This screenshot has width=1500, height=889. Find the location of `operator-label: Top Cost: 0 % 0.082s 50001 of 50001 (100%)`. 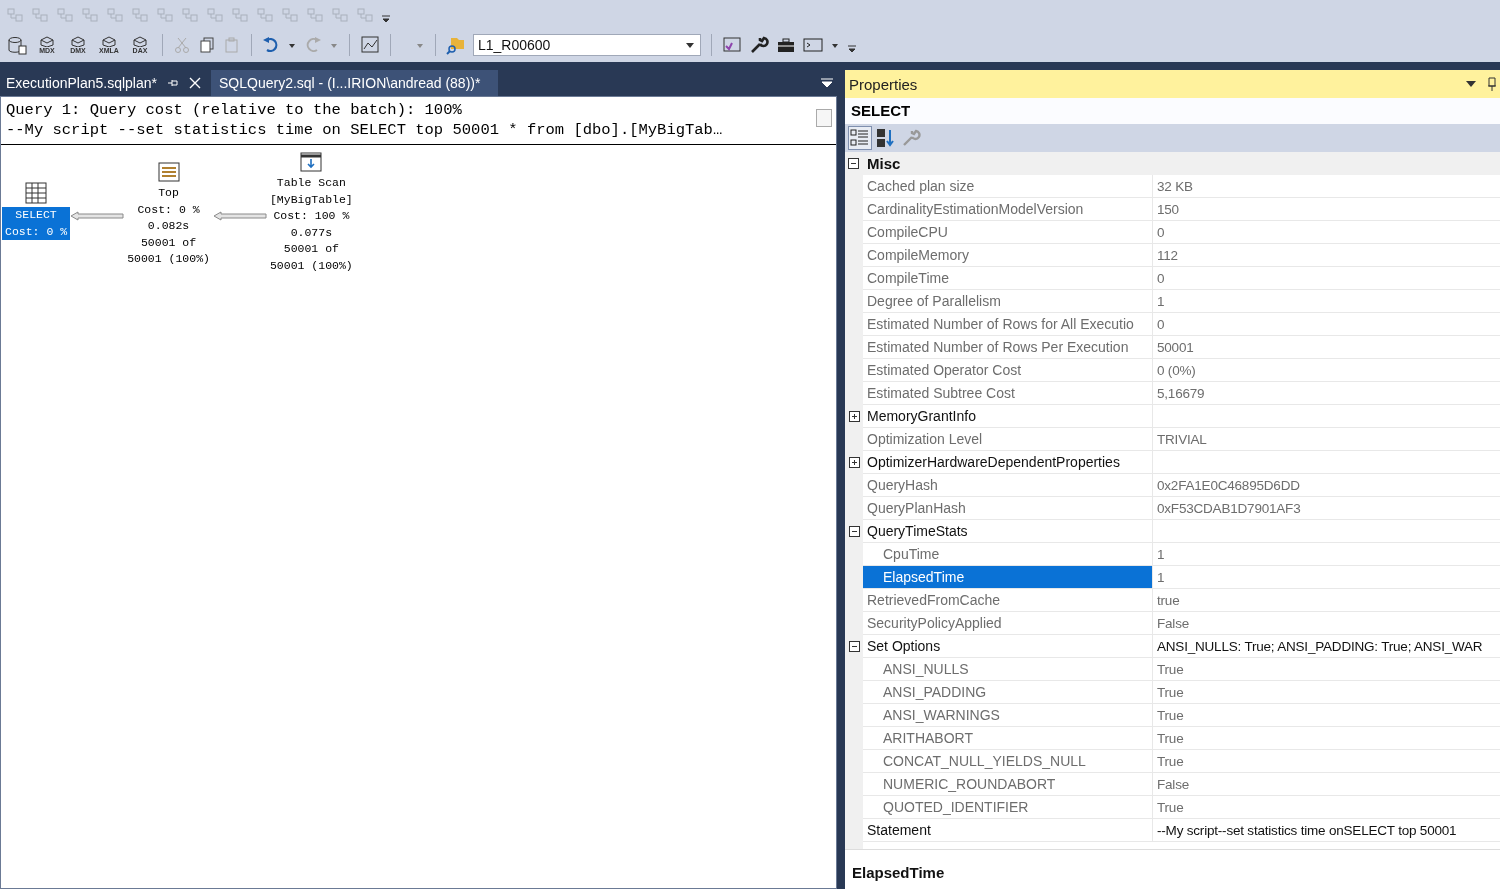

operator-label: Top Cost: 0 % 0.082s 50001 of 50001 (100%) is located at coordinates (168, 226).